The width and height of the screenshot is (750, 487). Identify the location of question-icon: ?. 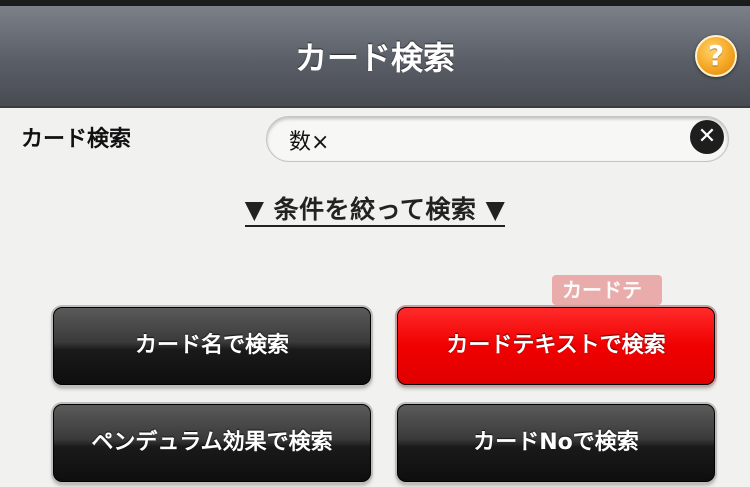
(716, 55).